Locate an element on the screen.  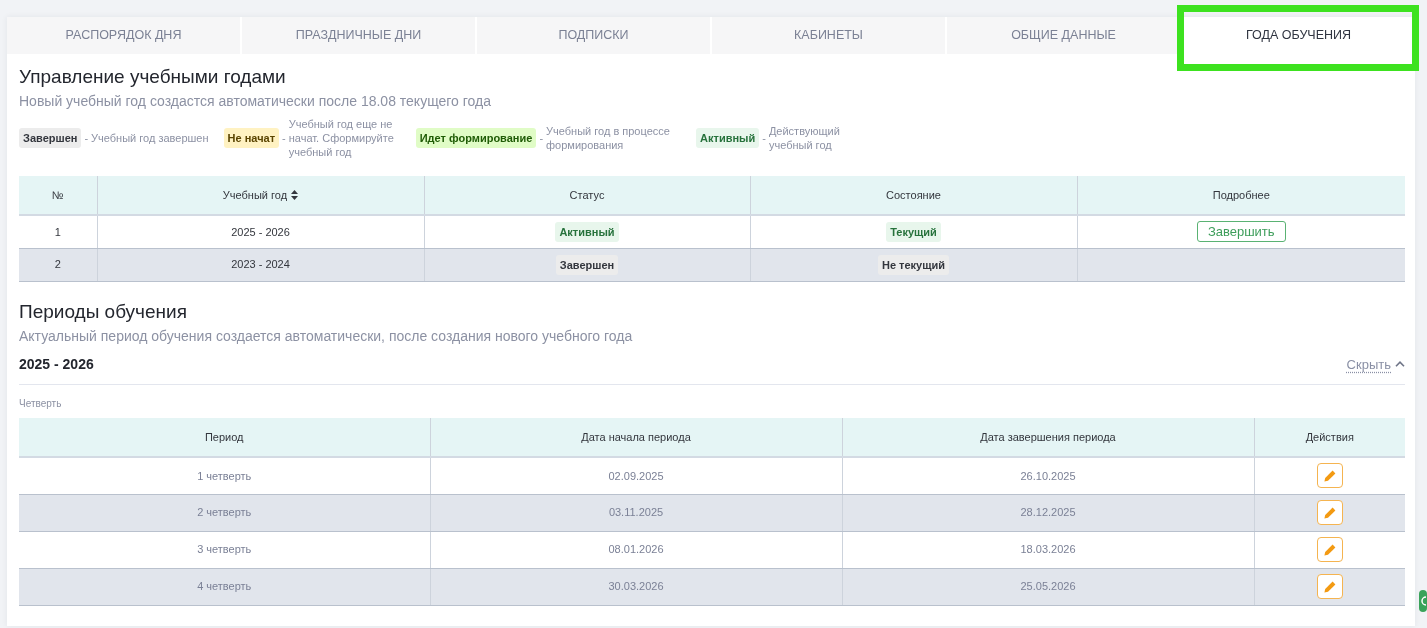
table-cell: 03.11.2025 is located at coordinates (636, 512).